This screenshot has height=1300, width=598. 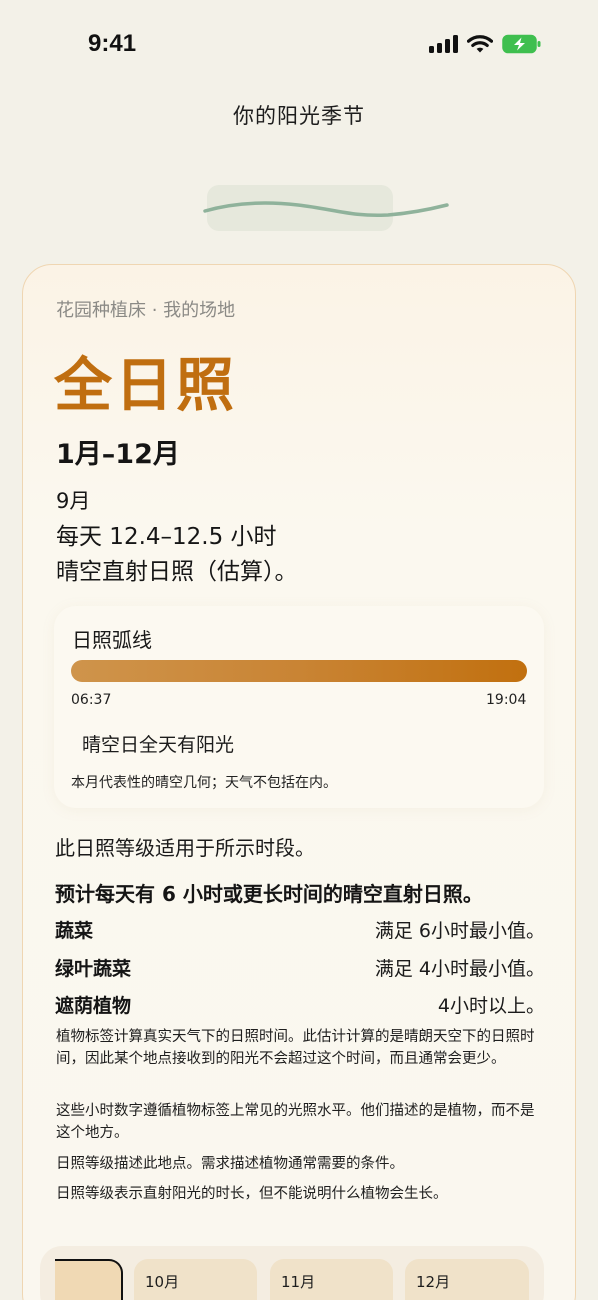 I want to click on requirement-name: 绿叶蔬菜, so click(x=93, y=969).